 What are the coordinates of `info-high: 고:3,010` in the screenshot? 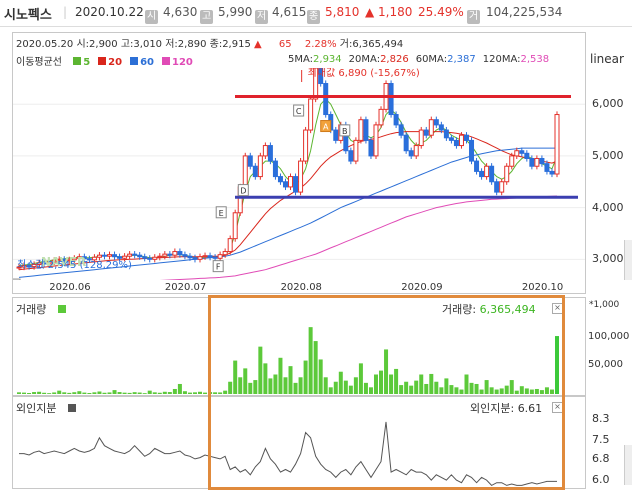 It's located at (141, 44).